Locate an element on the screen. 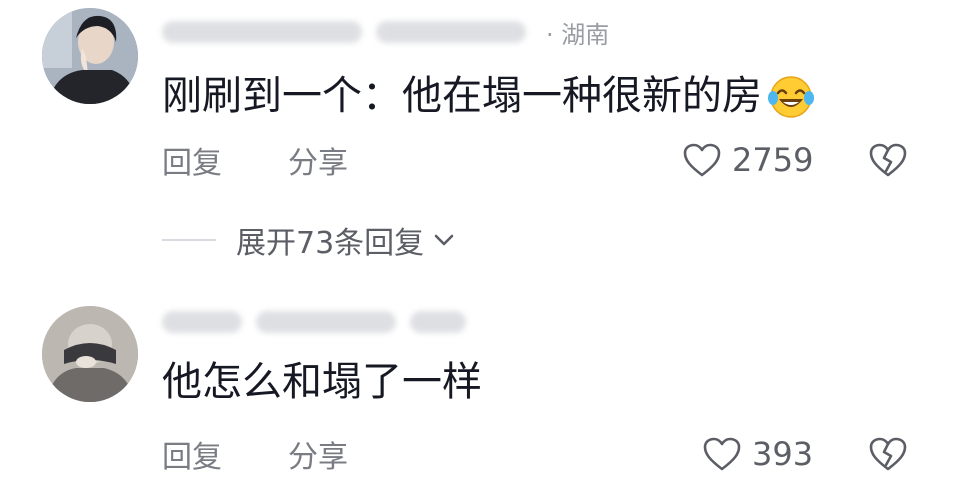  comment-text: 他怎么和塌了一样 is located at coordinates (322, 382).